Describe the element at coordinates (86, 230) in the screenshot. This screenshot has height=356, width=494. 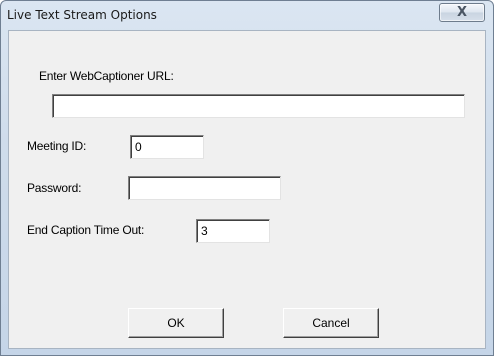
I see `timeout-label: End Caption Time Out:` at that location.